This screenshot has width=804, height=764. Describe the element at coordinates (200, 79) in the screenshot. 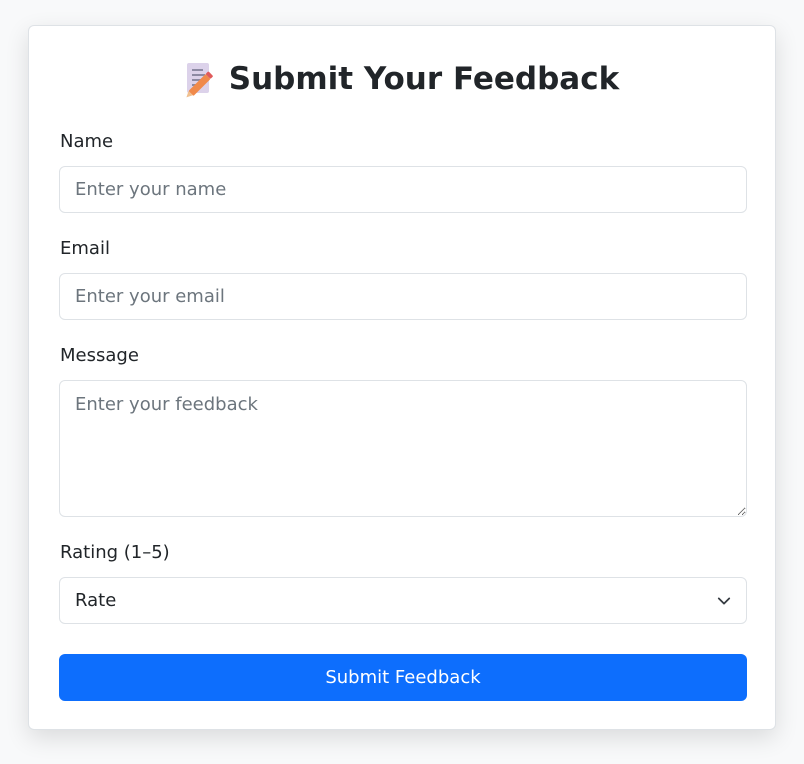

I see `memo-icon` at that location.